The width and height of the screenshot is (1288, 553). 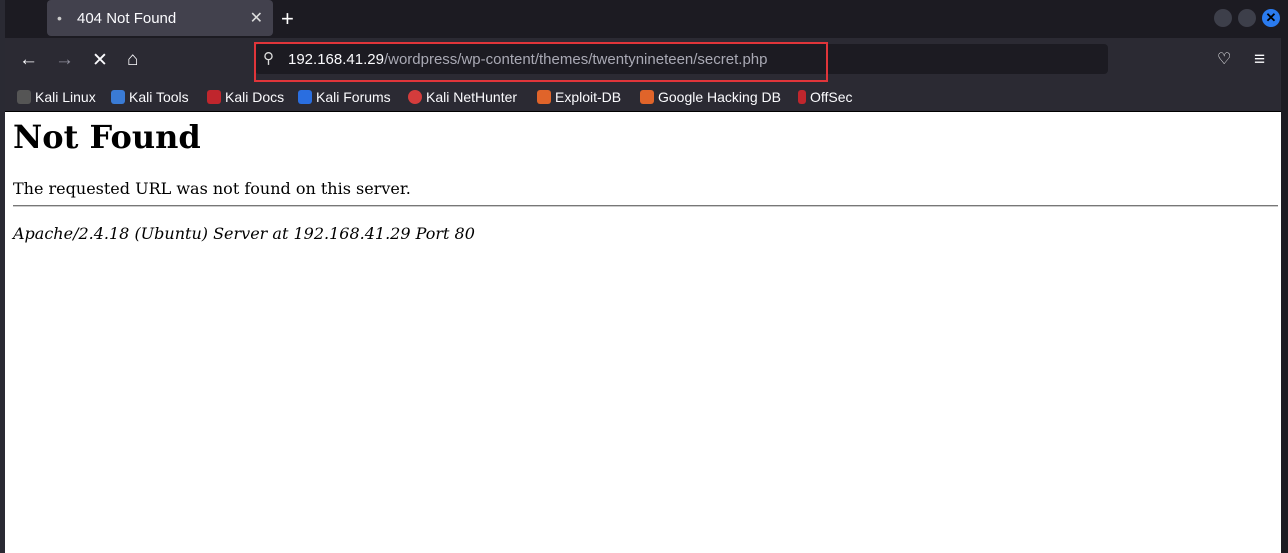 I want to click on close-window-button: ✕, so click(x=1271, y=18).